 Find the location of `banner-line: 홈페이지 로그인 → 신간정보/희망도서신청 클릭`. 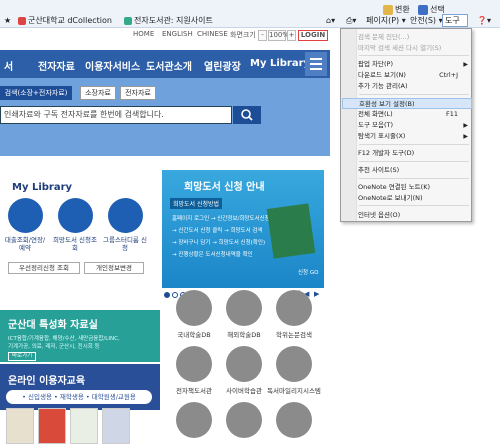

banner-line: 홈페이지 로그인 → 신간정보/희망도서신청 클릭 is located at coordinates (227, 219).